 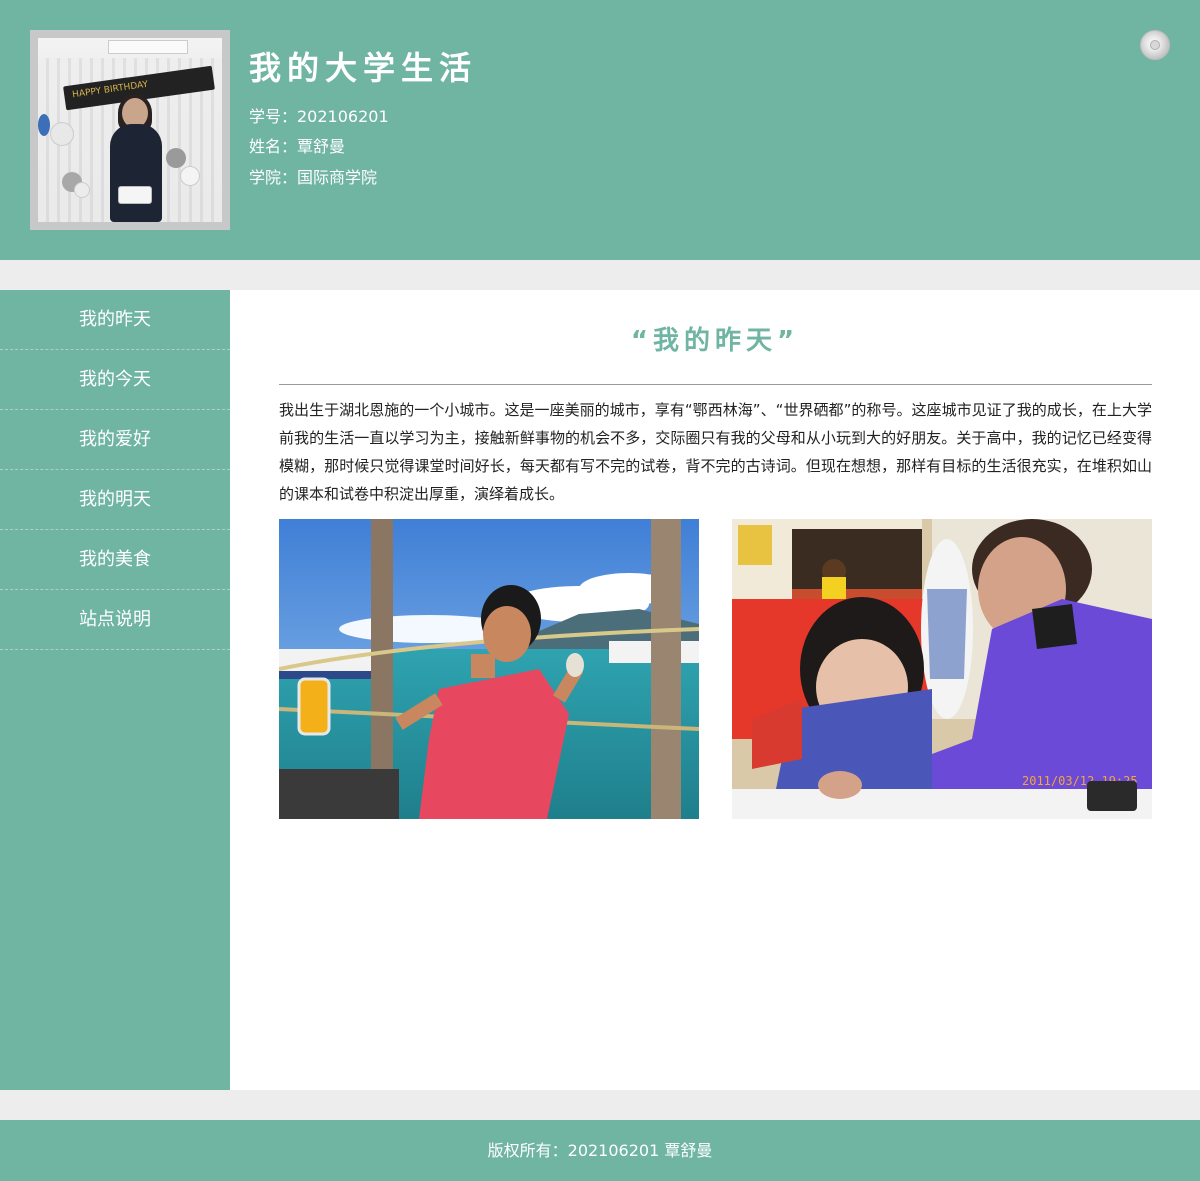 What do you see at coordinates (115, 320) in the screenshot?
I see `sidebar-item-yesterday: 我的昨天` at bounding box center [115, 320].